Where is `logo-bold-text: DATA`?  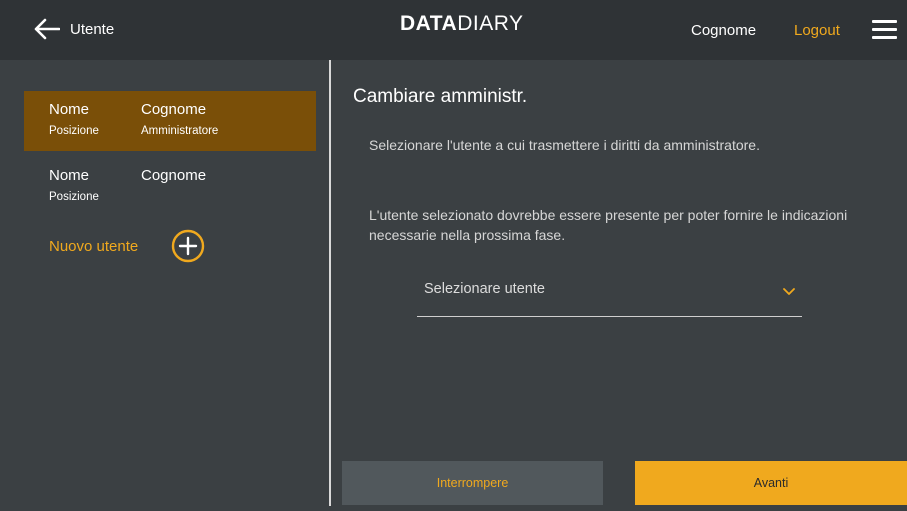 logo-bold-text: DATA is located at coordinates (429, 23).